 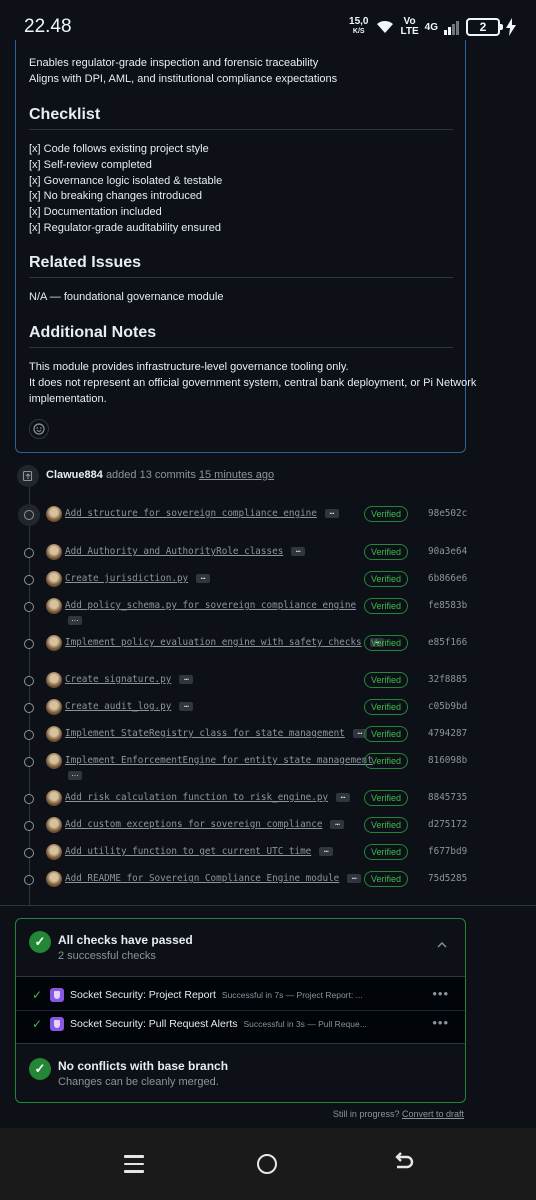 I want to click on divider, so click(x=268, y=905).